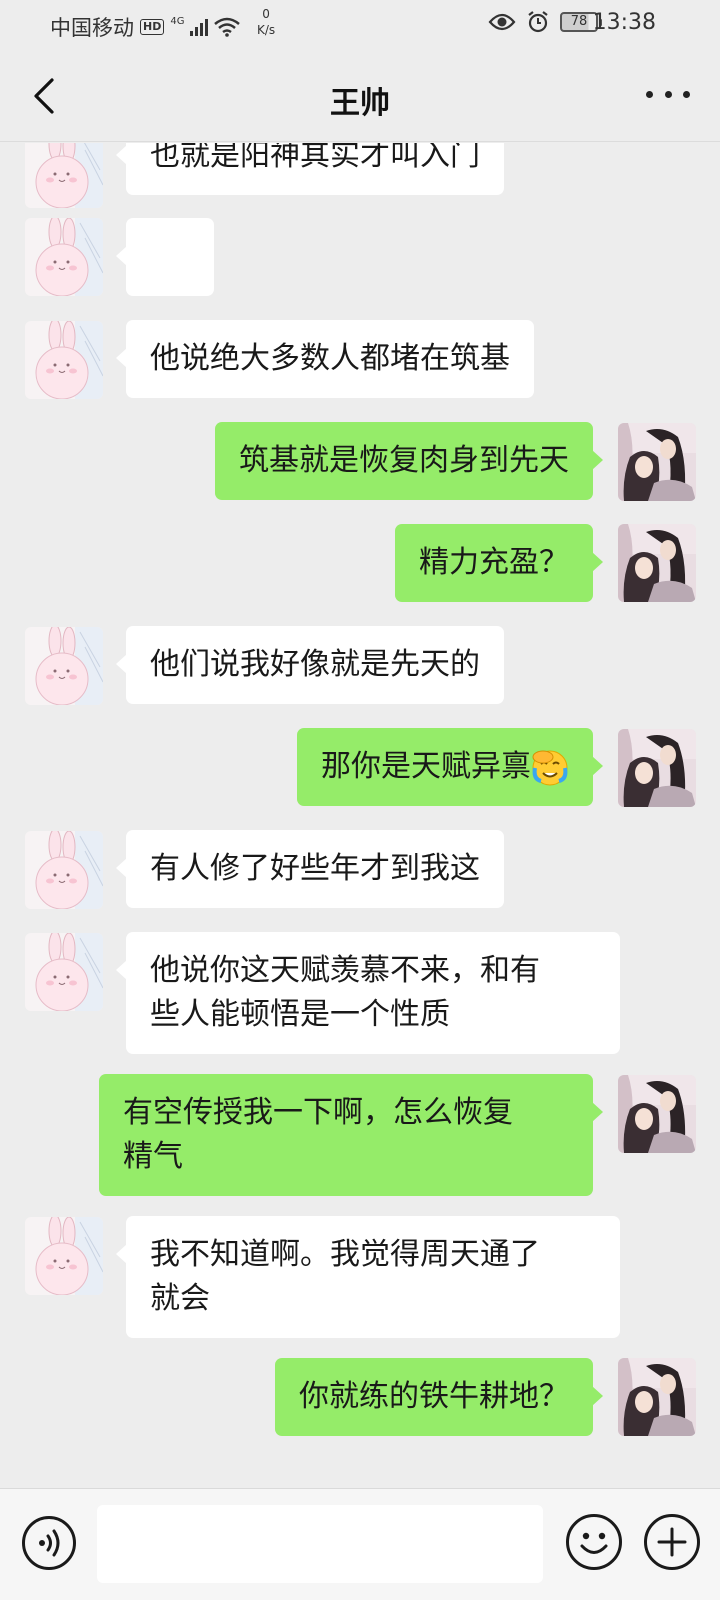  Describe the element at coordinates (538, 22) in the screenshot. I see `alarm-icon` at that location.